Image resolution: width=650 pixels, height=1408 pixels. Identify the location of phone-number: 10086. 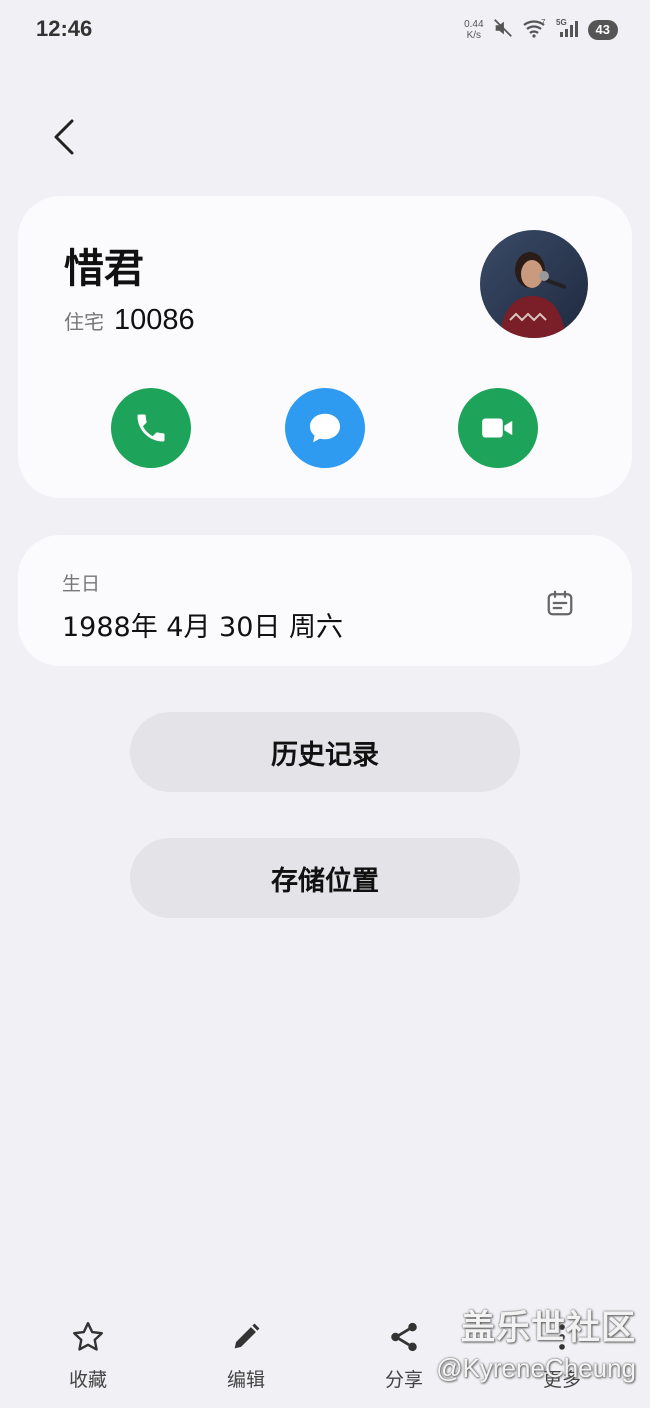
(154, 320).